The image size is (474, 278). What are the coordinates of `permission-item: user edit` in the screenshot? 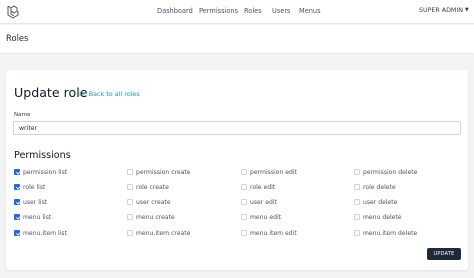 It's located at (259, 202).